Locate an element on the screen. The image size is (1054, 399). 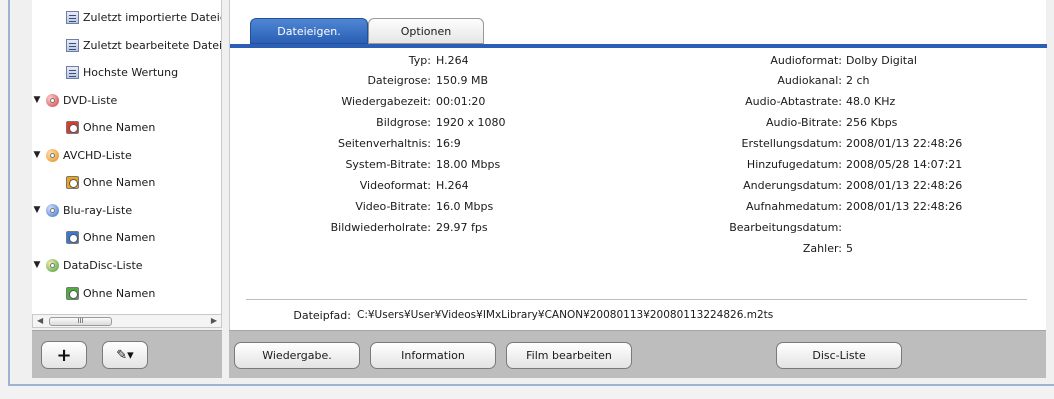
scroll-right-icon: ▶ is located at coordinates (214, 320).